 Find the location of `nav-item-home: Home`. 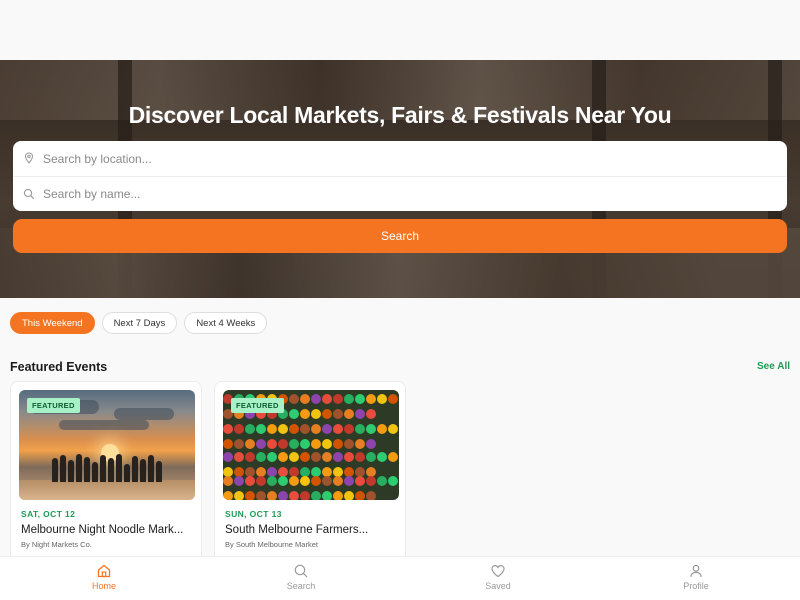

nav-item-home: Home is located at coordinates (104, 577).